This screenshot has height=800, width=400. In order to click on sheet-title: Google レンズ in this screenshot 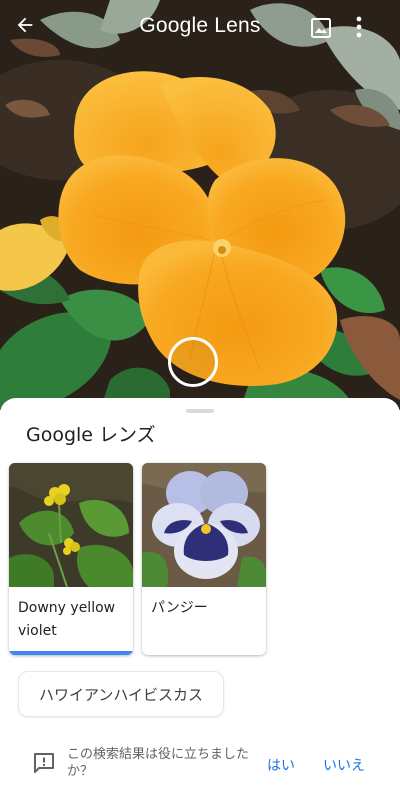, I will do `click(91, 435)`.